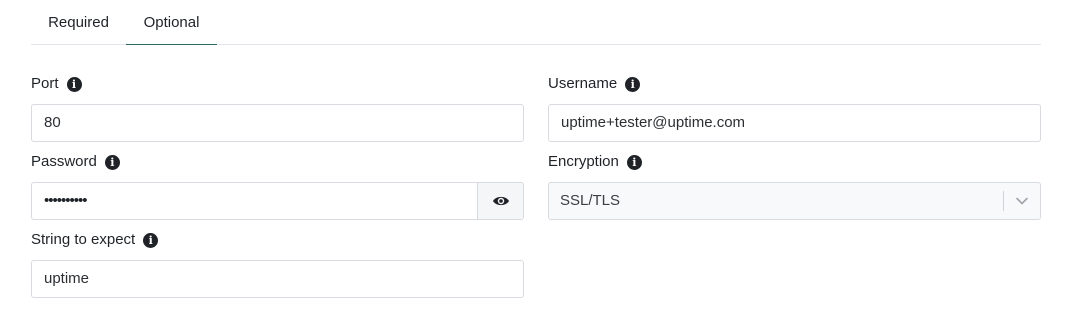 Image resolution: width=1065 pixels, height=315 pixels. Describe the element at coordinates (794, 123) in the screenshot. I see `username-input: uptime+tester@uptime.com` at that location.